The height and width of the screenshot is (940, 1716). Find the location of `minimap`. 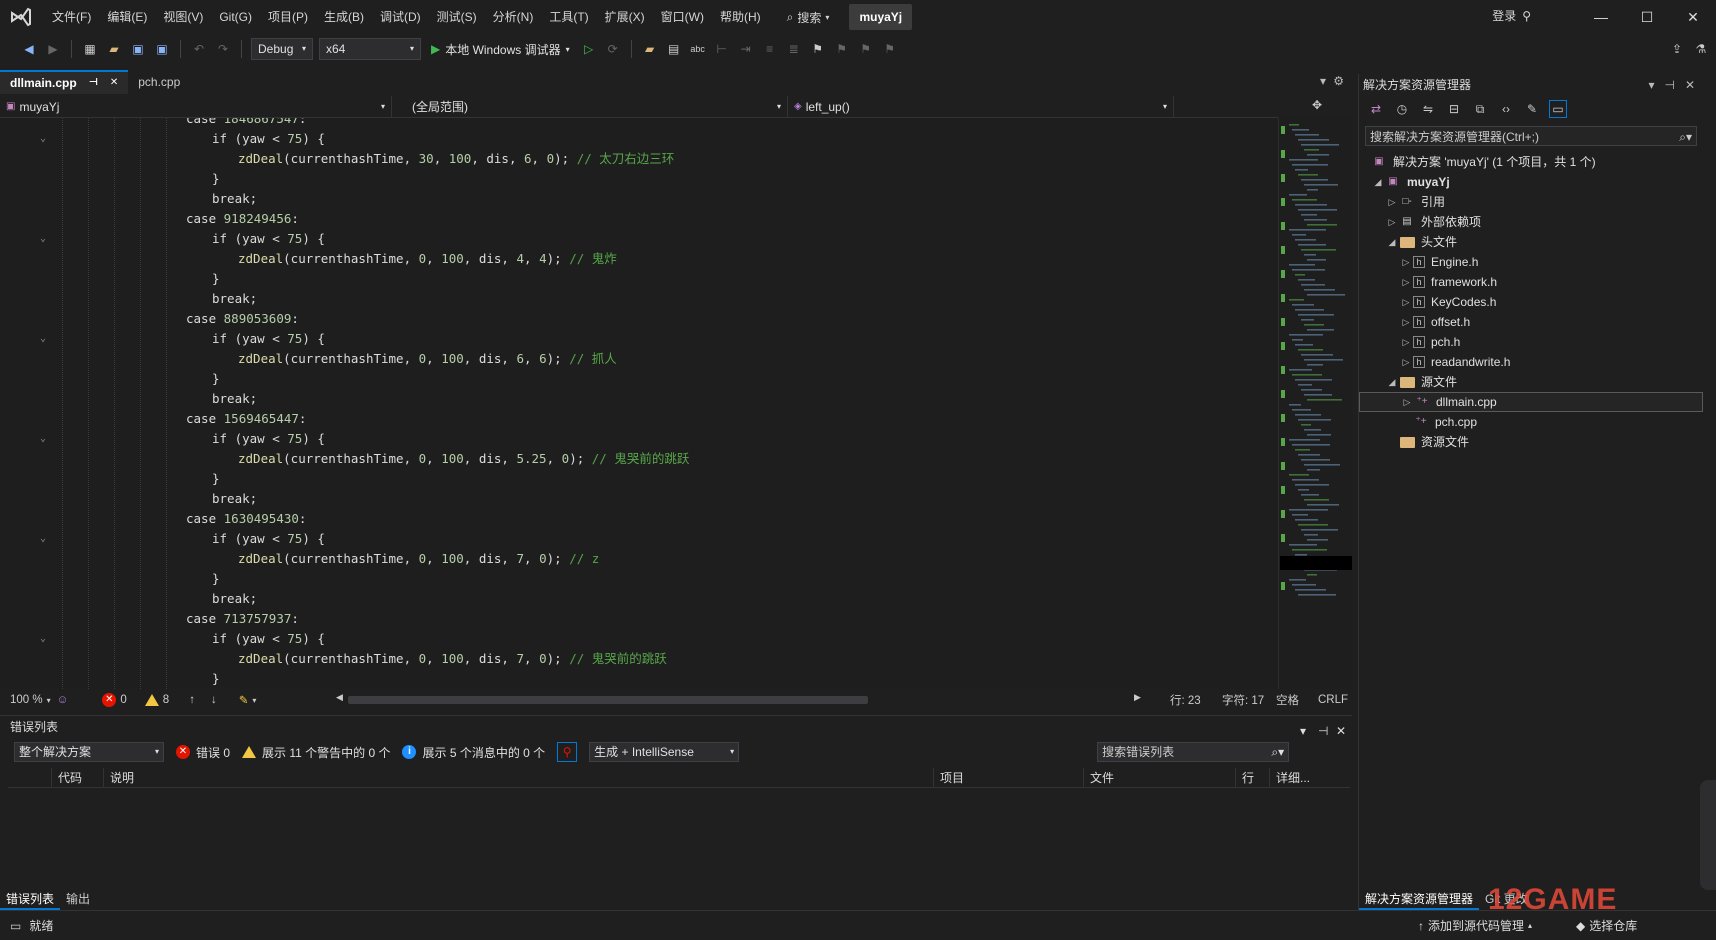

minimap is located at coordinates (1315, 403).